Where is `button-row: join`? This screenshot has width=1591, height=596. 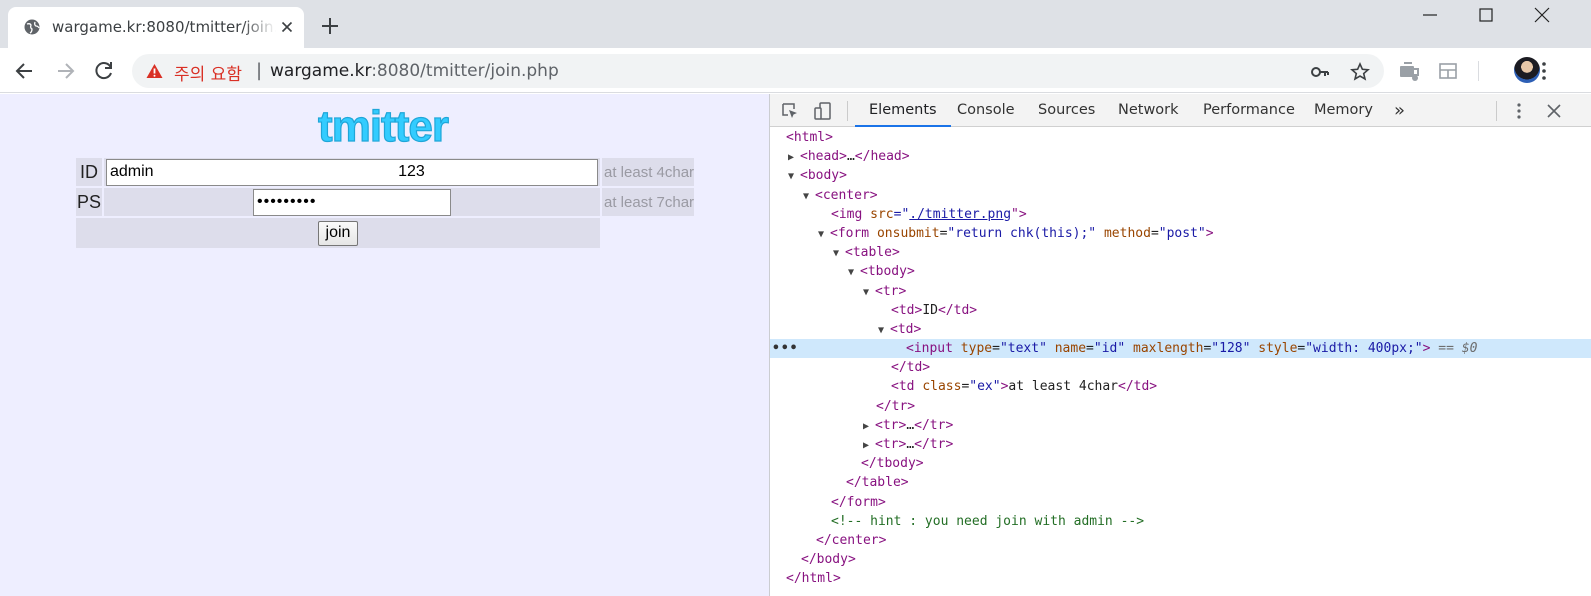
button-row: join is located at coordinates (385, 233).